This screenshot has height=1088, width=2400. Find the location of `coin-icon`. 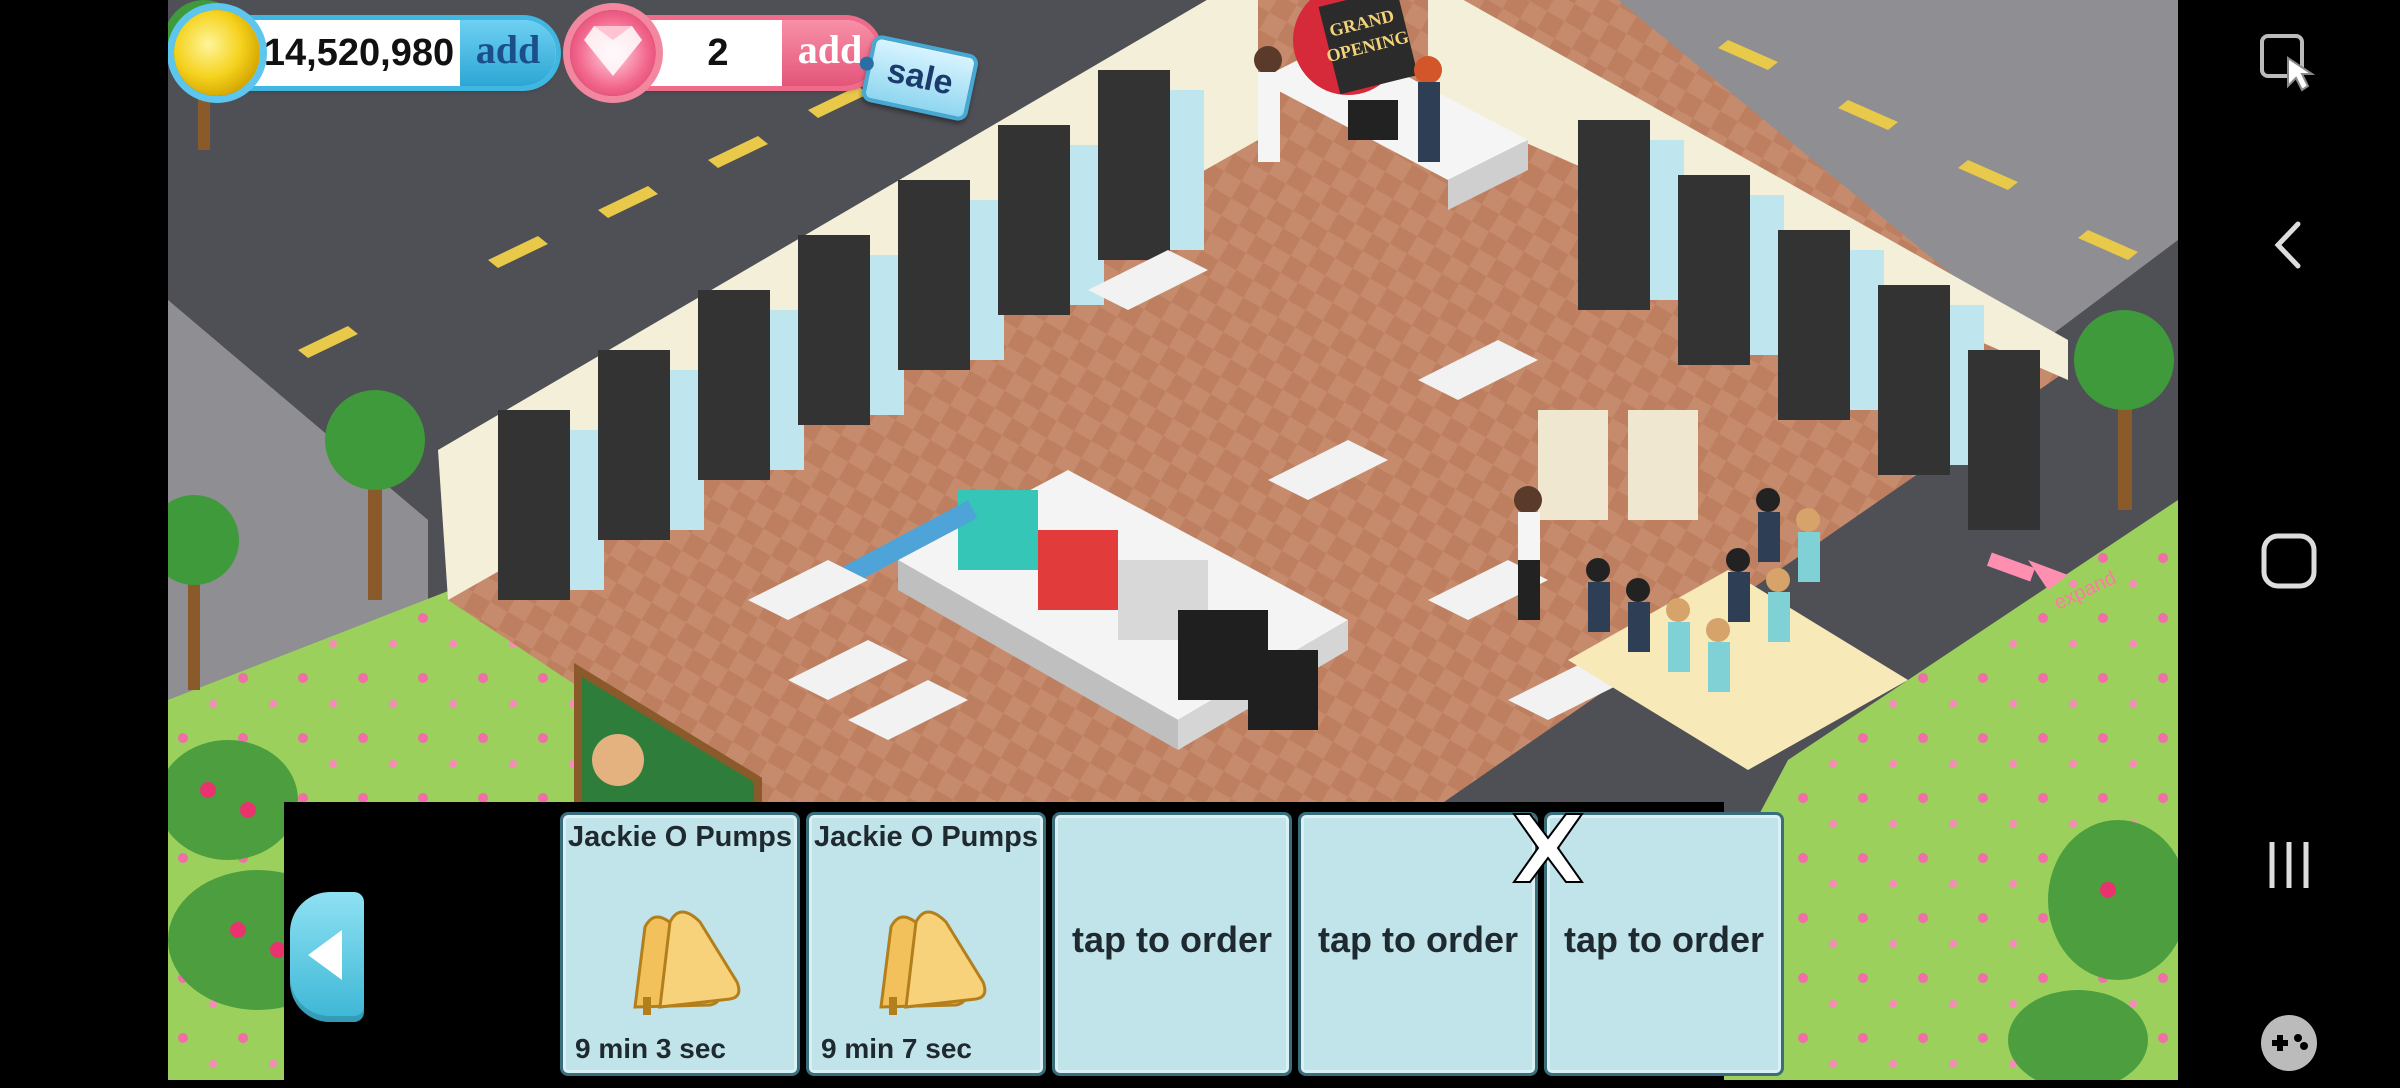

coin-icon is located at coordinates (217, 53).